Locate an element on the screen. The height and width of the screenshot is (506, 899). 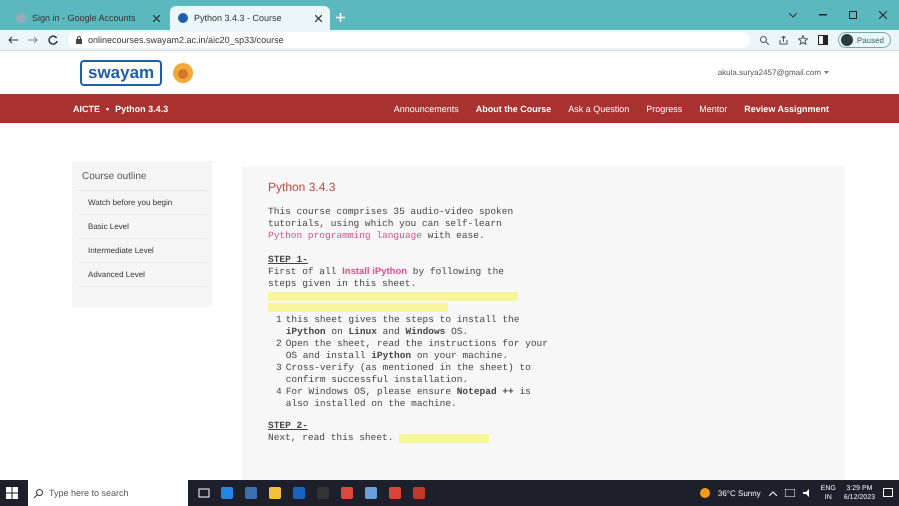
nav-link: About the Course is located at coordinates (514, 109).